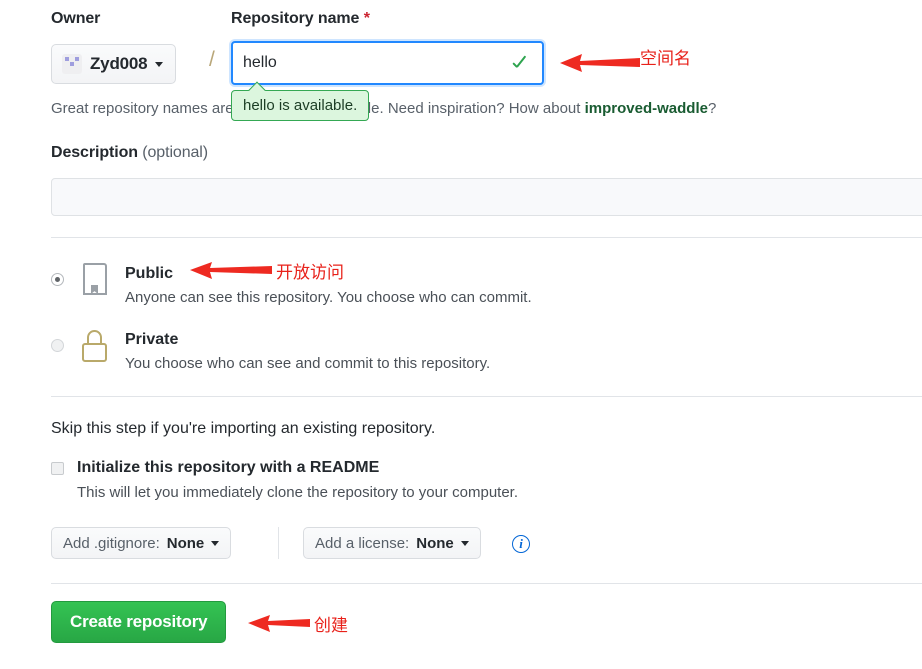  Describe the element at coordinates (57, 345) in the screenshot. I see `radio-private` at that location.